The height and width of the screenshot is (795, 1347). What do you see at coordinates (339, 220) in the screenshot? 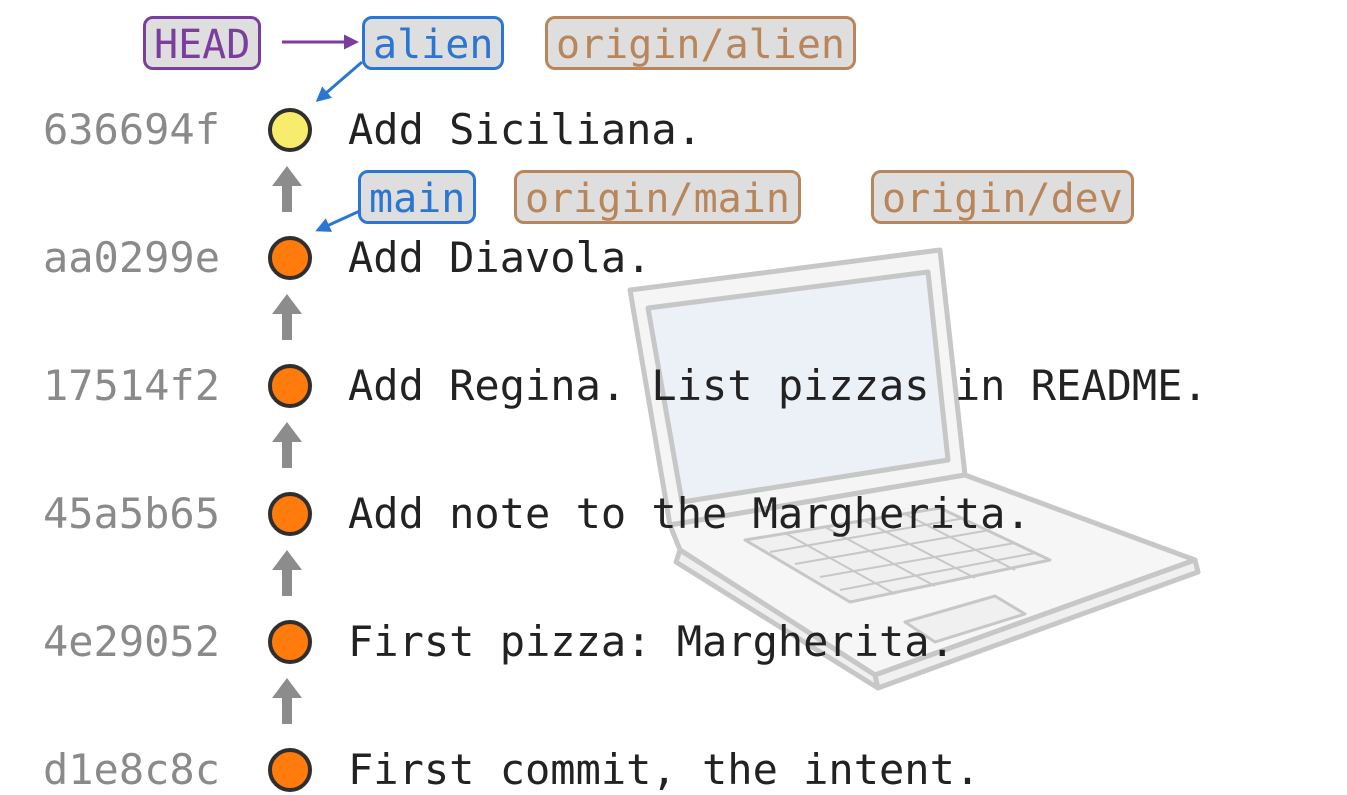
I see `main-pointer-arrow` at bounding box center [339, 220].